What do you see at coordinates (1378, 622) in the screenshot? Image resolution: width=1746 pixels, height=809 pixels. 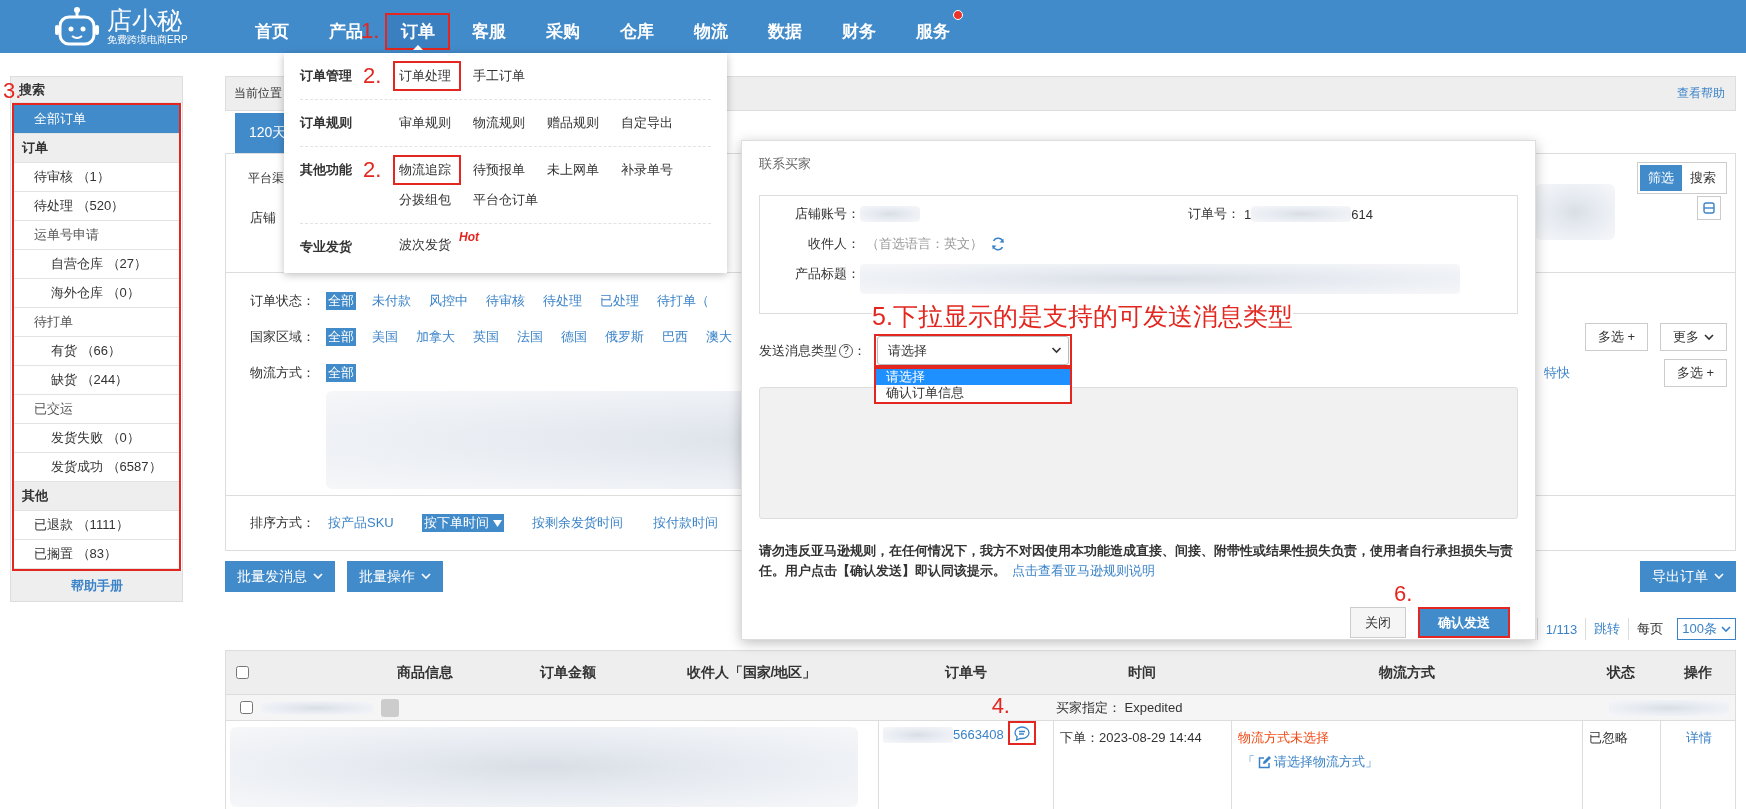 I see `close-button: 关闭` at bounding box center [1378, 622].